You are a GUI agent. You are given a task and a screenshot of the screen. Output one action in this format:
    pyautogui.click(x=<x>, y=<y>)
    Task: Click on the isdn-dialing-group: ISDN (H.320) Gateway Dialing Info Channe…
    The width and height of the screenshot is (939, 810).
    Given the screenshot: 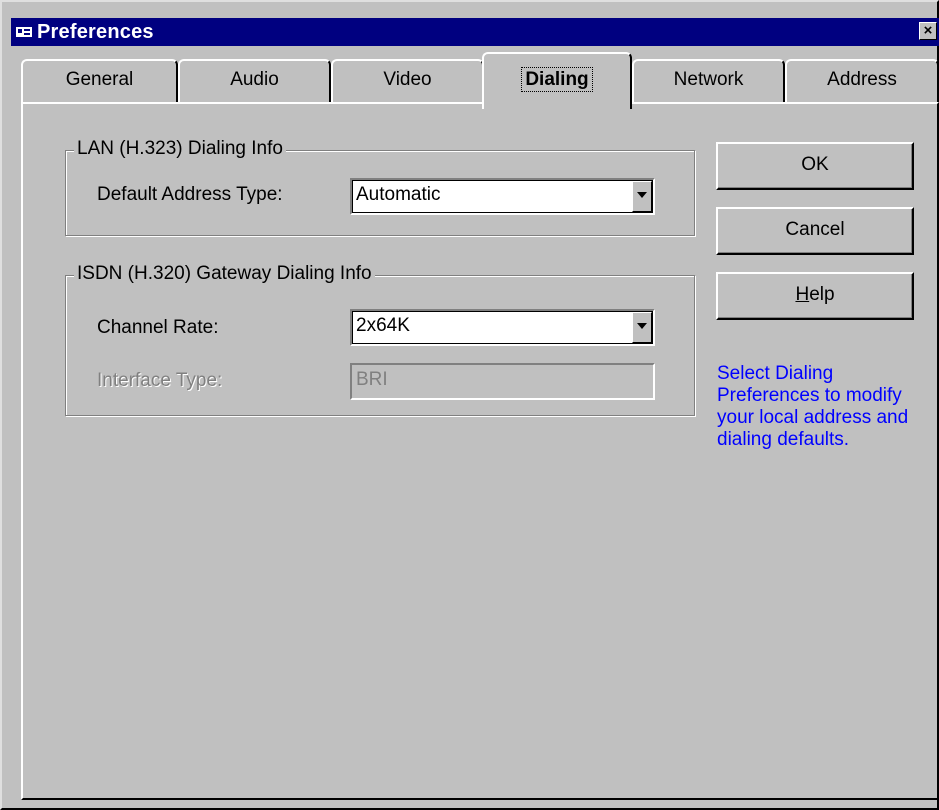 What is the action you would take?
    pyautogui.click(x=380, y=339)
    